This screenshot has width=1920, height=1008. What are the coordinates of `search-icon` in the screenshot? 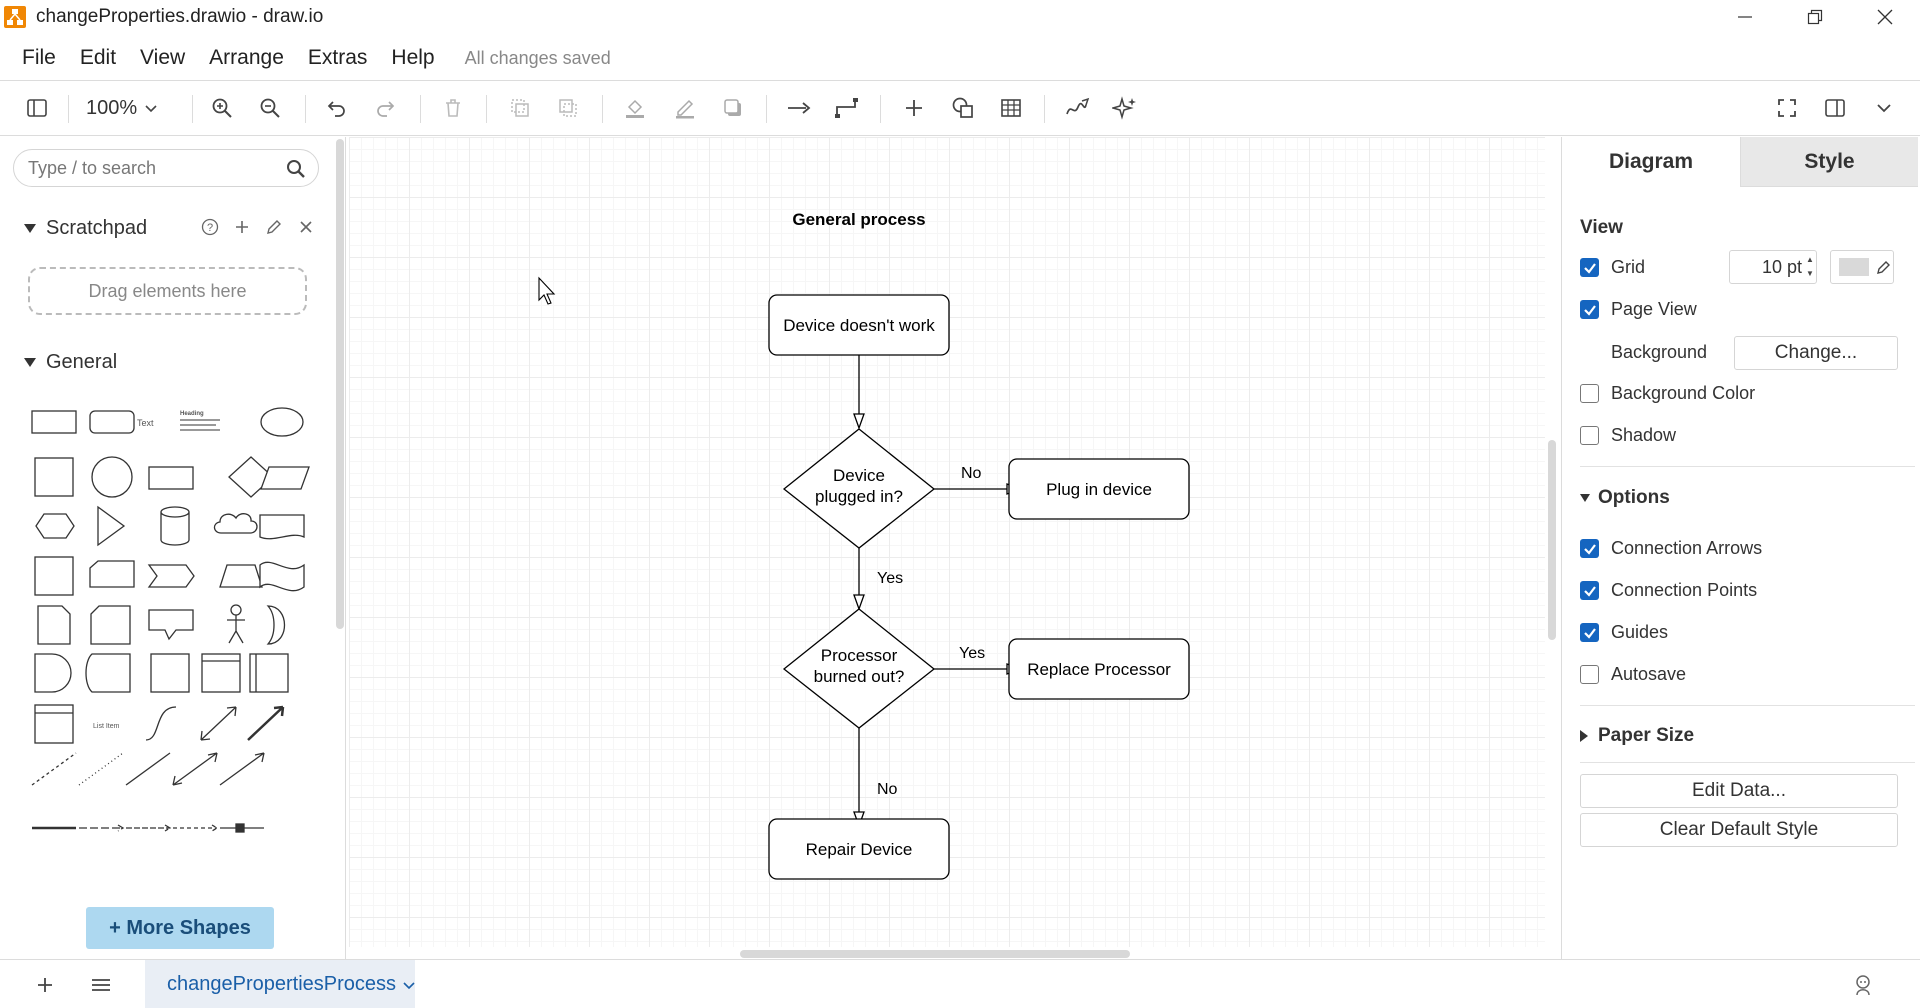 It's located at (296, 171).